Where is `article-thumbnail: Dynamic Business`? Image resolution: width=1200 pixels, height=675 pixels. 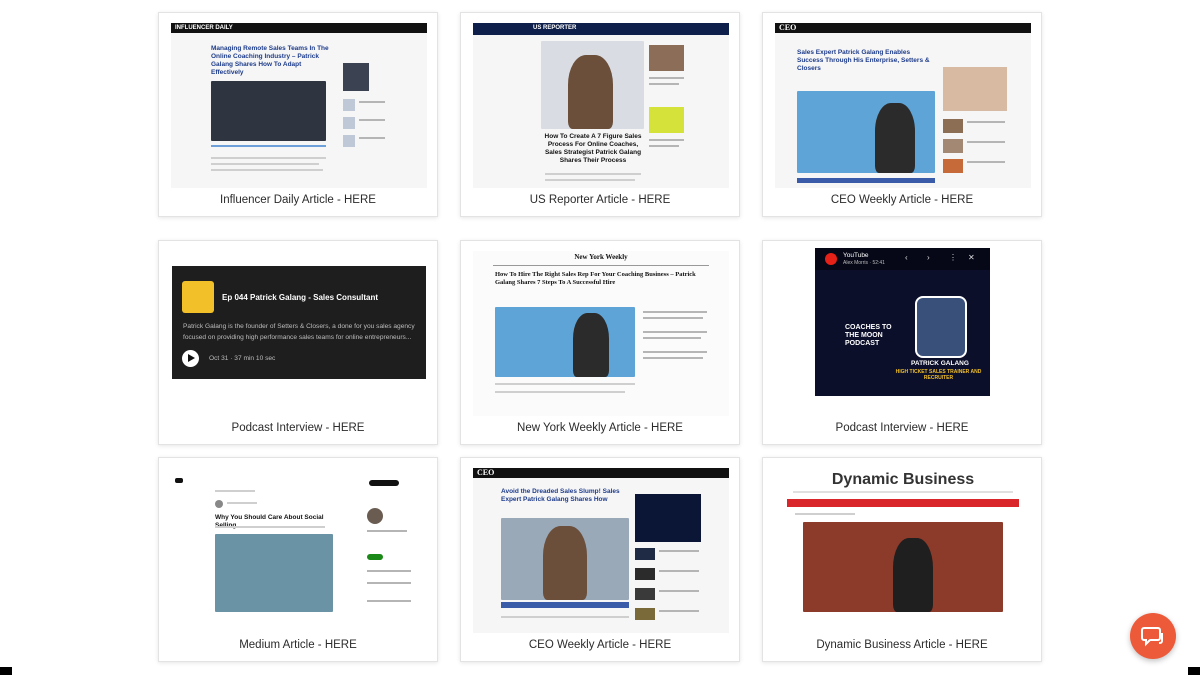
article-thumbnail: Dynamic Business is located at coordinates (903, 550).